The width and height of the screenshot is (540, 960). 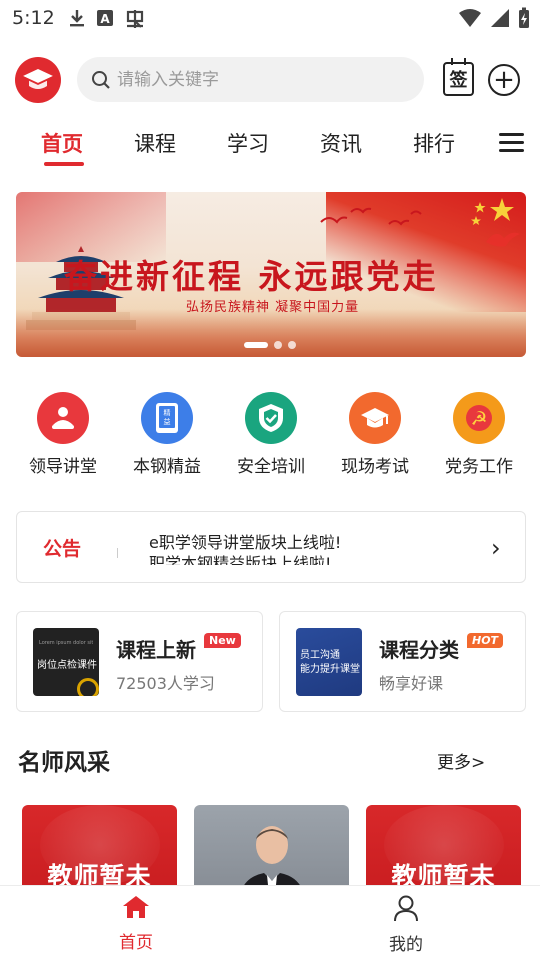 I want to click on shield-icon, so click(x=271, y=418).